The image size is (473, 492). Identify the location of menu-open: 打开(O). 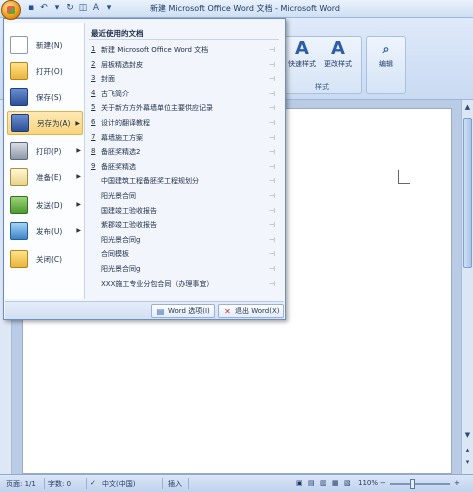
(45, 71).